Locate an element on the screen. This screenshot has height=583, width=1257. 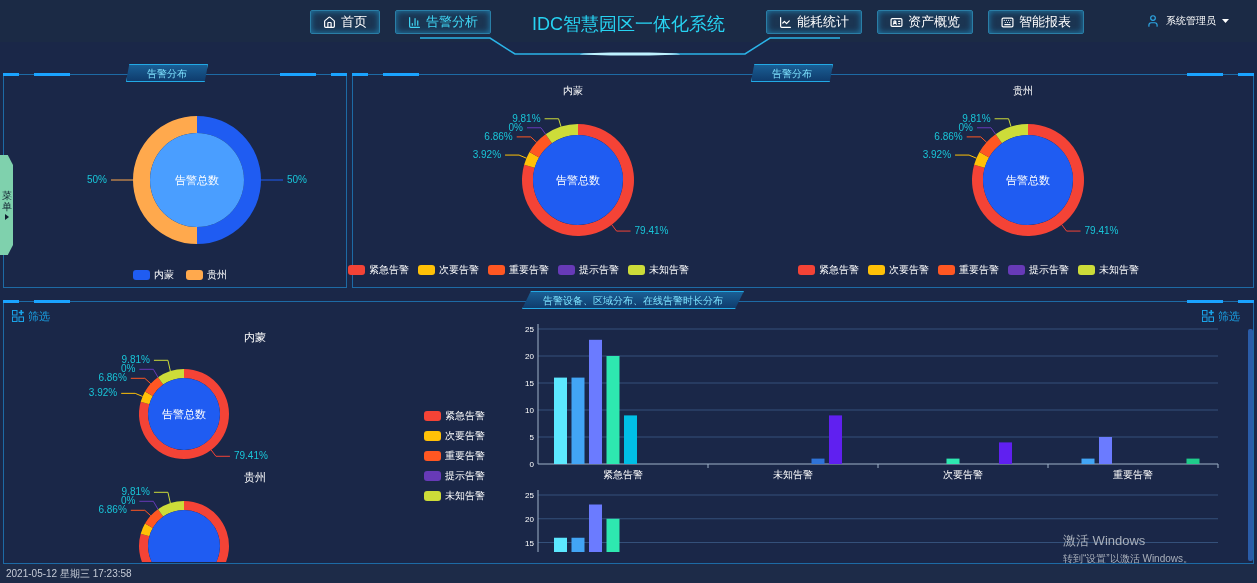
axis-category-label: 次要告警 is located at coordinates (963, 474).